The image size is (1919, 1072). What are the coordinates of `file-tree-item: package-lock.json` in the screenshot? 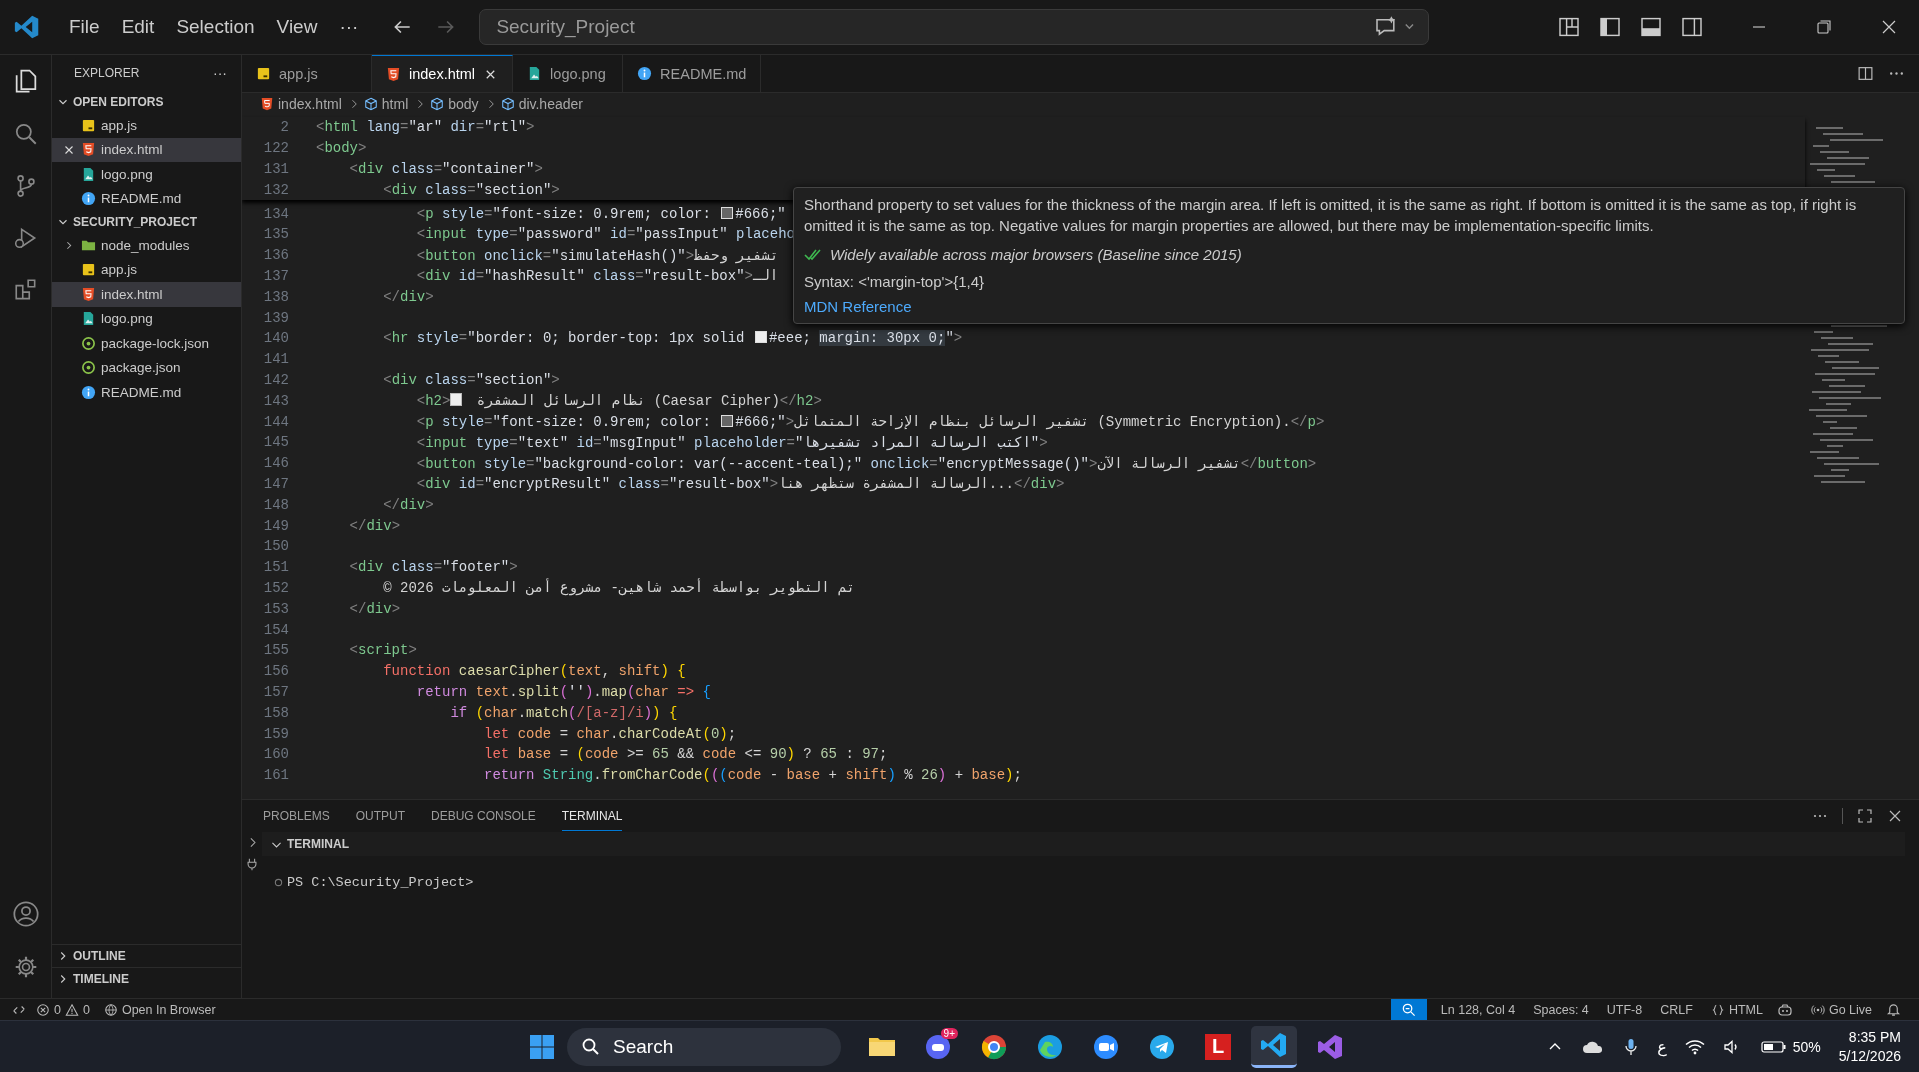 It's located at (146, 343).